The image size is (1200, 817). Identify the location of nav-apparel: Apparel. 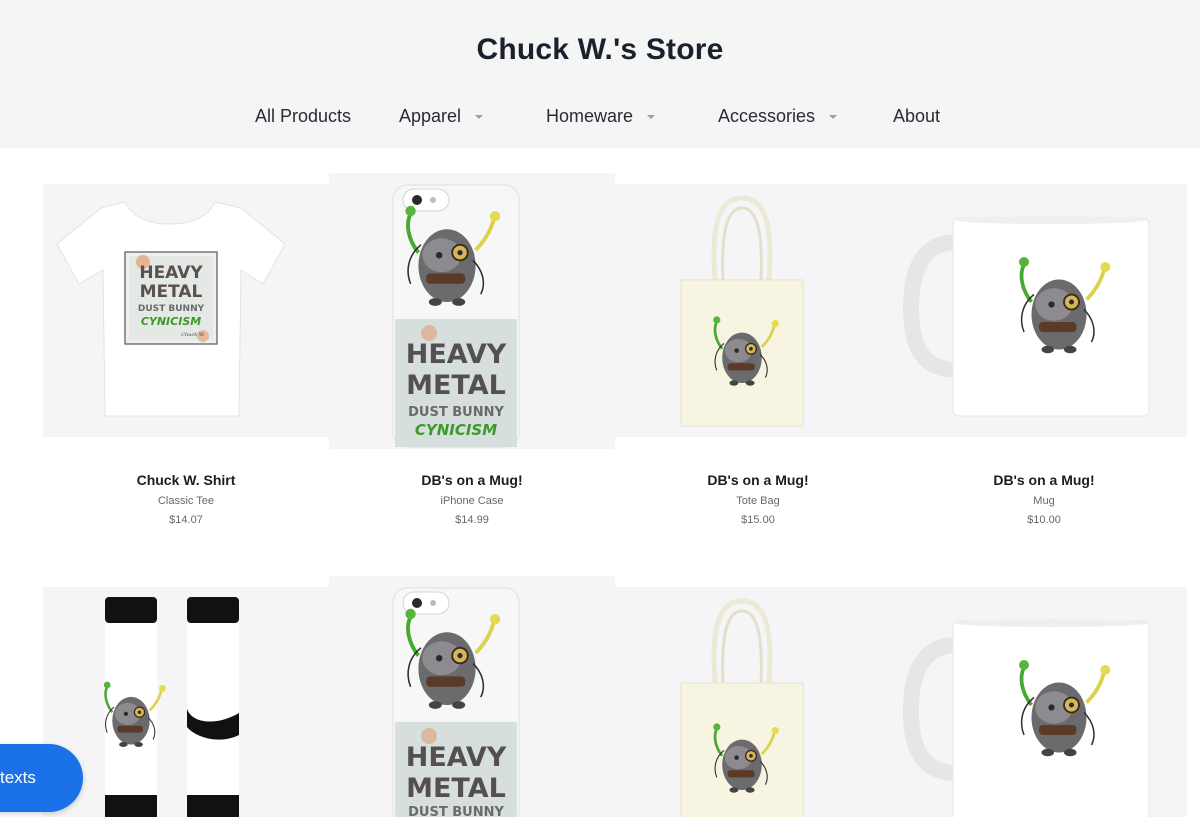
(441, 116).